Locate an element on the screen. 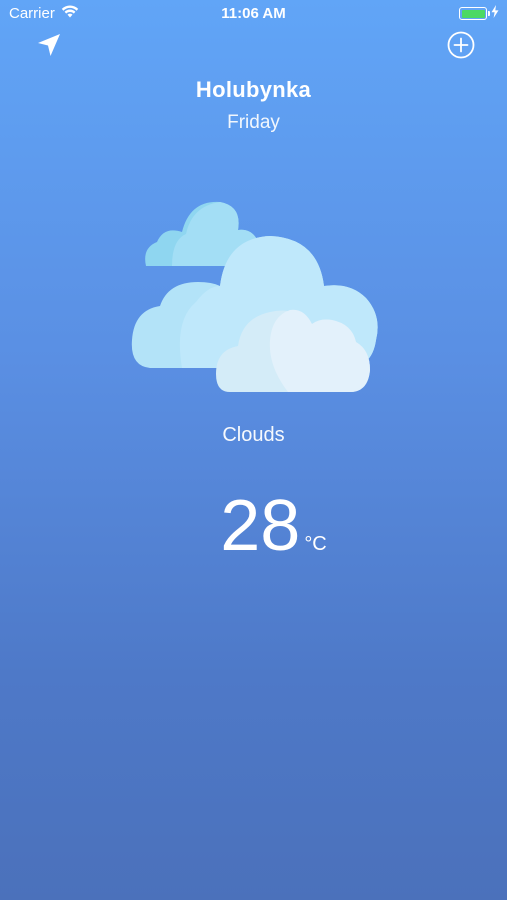 The image size is (507, 900). battery-icon is located at coordinates (474, 13).